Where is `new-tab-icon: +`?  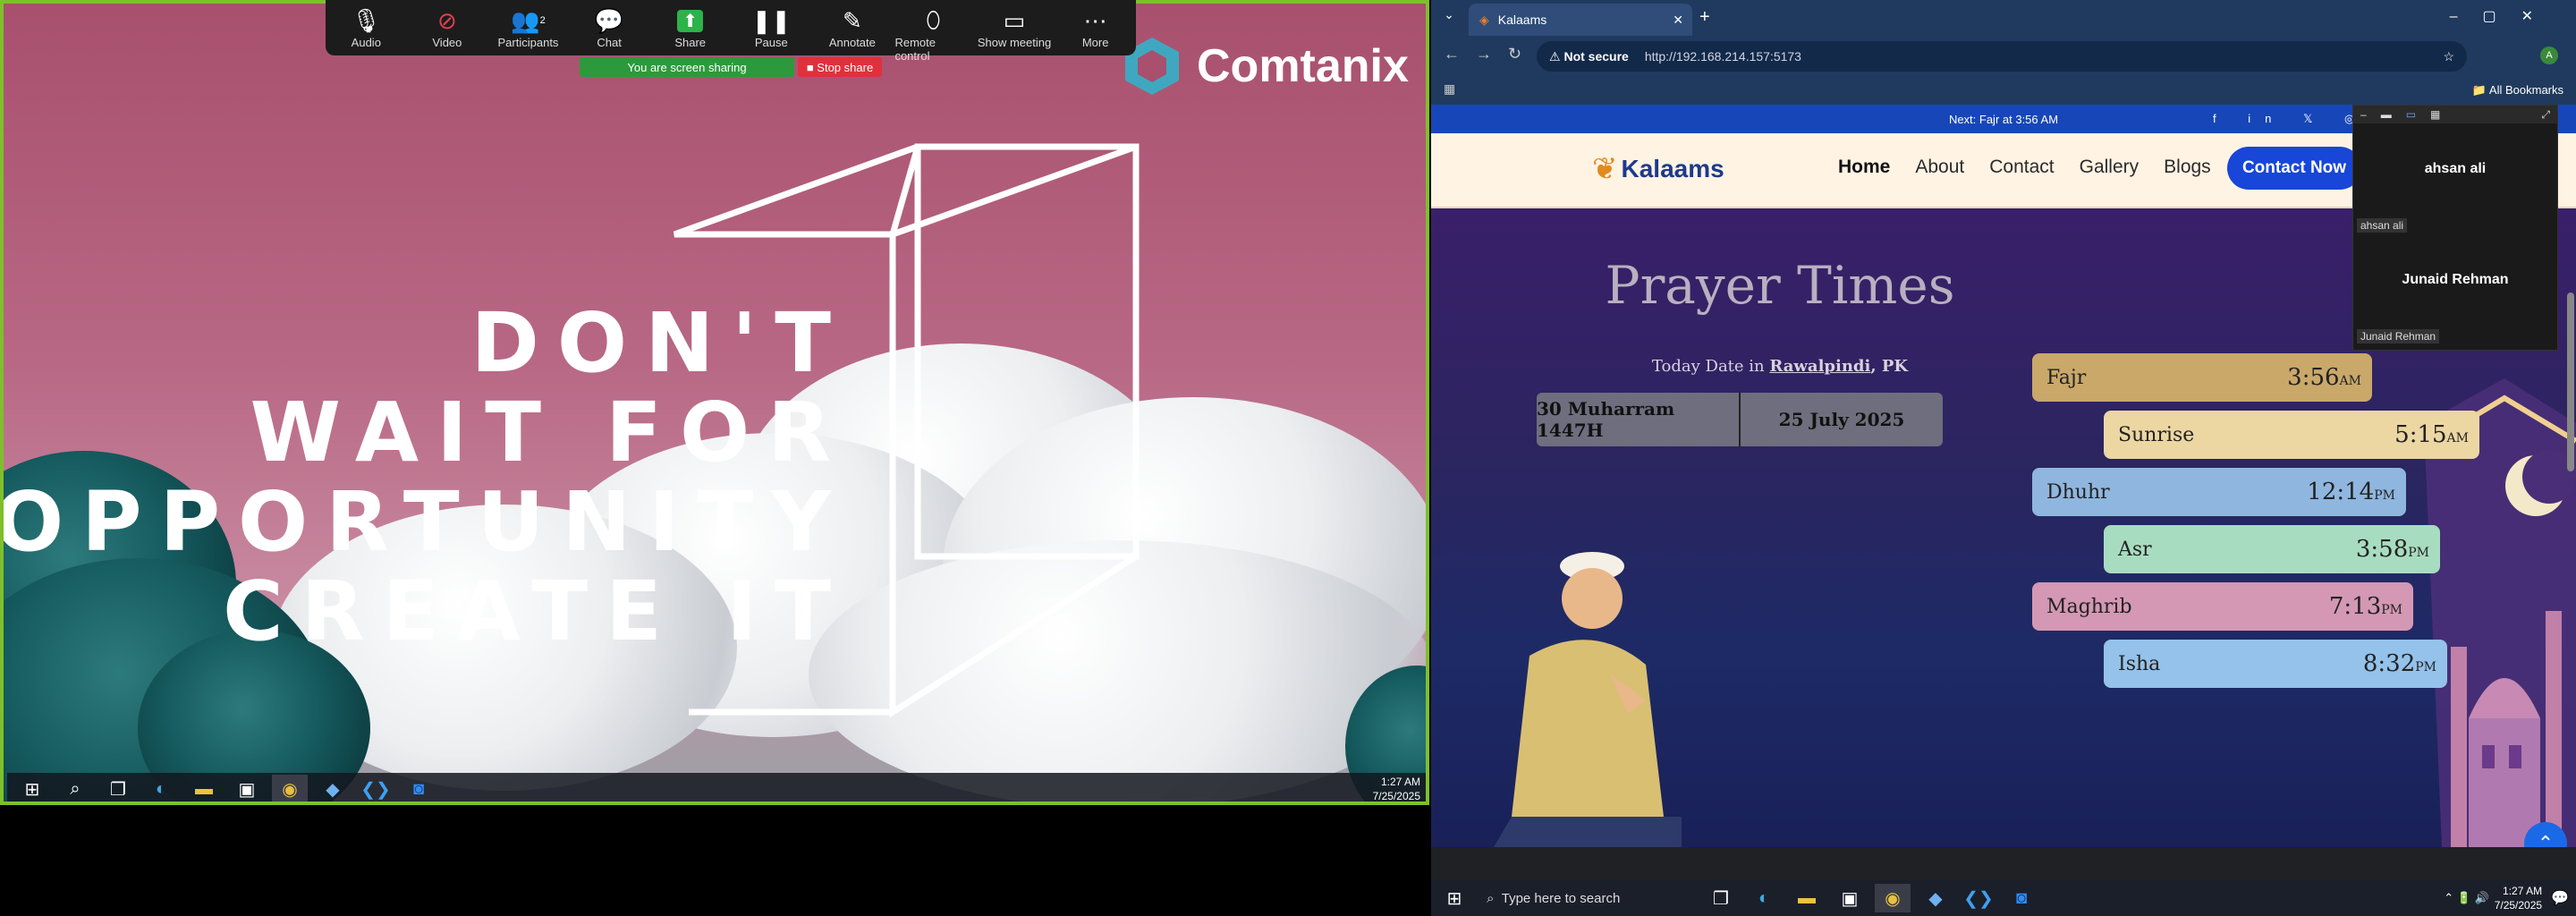 new-tab-icon: + is located at coordinates (1704, 17).